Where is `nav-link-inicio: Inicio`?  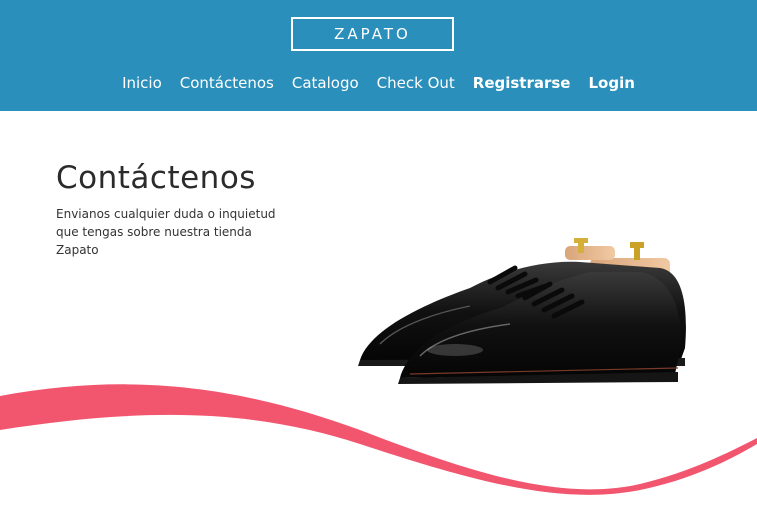 nav-link-inicio: Inicio is located at coordinates (142, 83).